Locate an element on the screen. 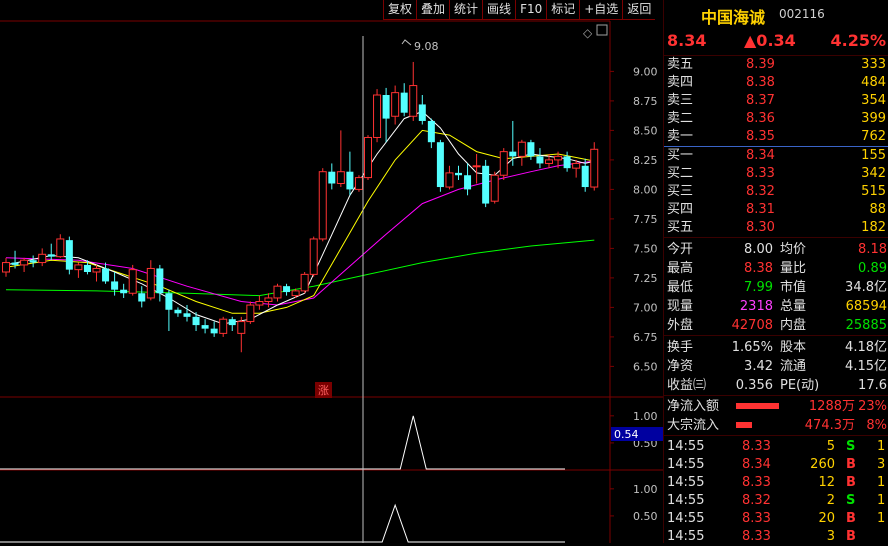 This screenshot has width=888, height=546. price-tick-label: 7.75 is located at coordinates (645, 219).